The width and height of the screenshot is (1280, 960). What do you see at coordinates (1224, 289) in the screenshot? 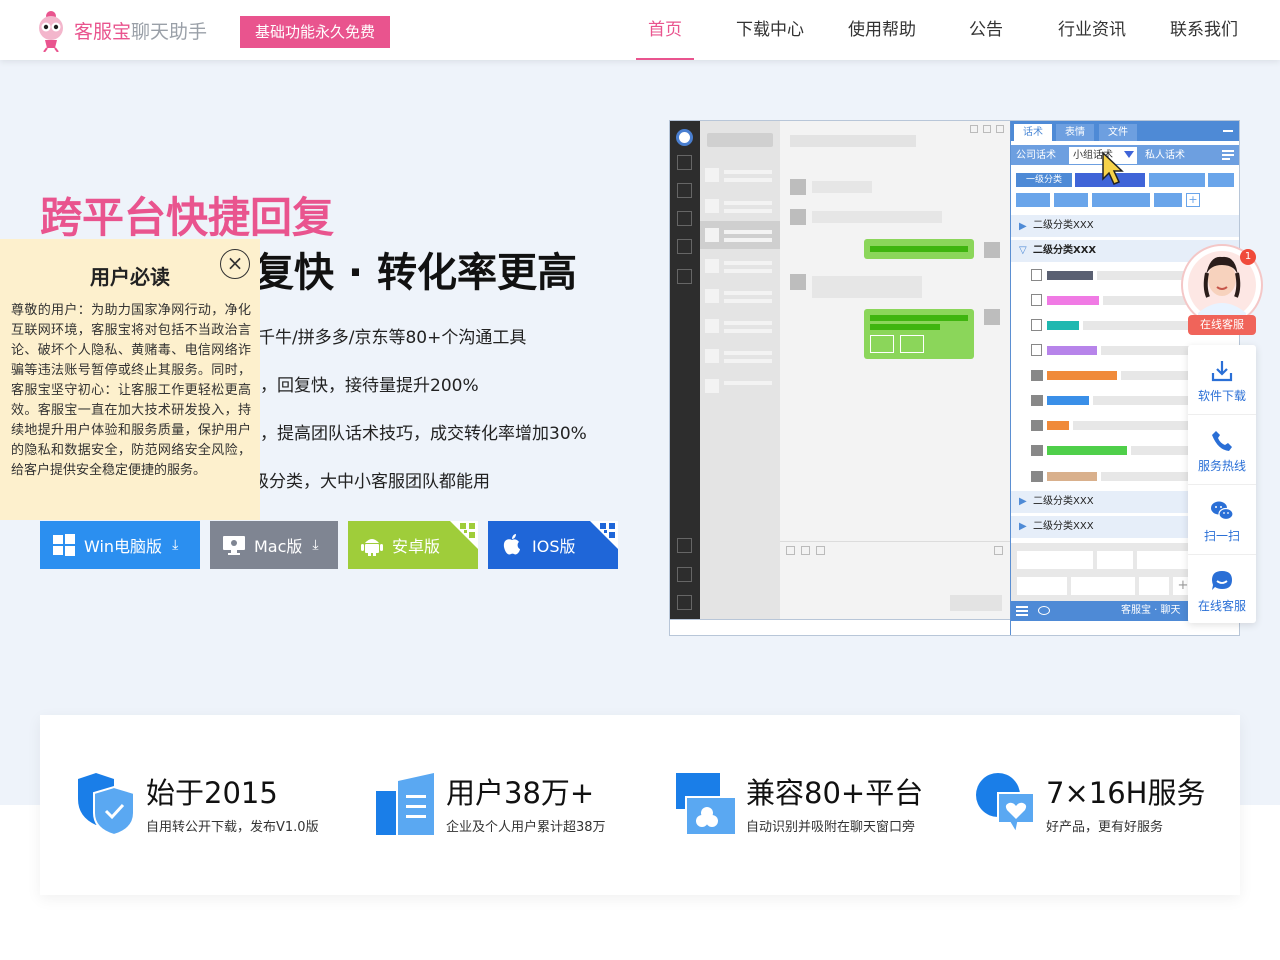
I see `online-service-avatar: 1 在线客服` at bounding box center [1224, 289].